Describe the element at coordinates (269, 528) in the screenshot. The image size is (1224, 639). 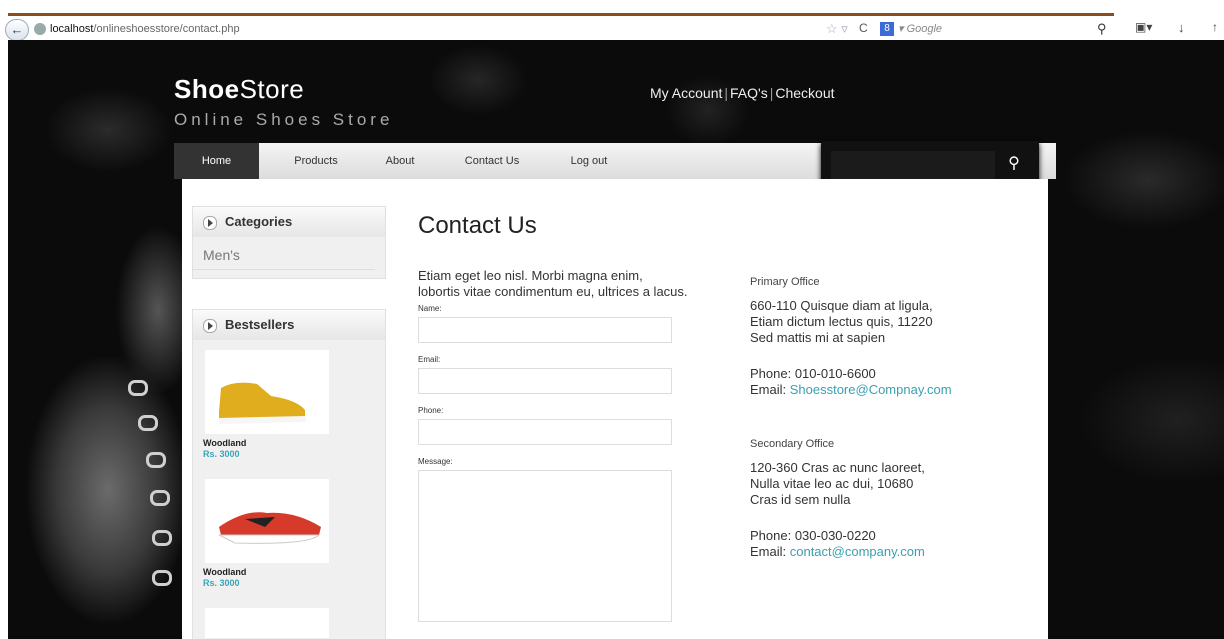
I see `red-shoe-image` at that location.